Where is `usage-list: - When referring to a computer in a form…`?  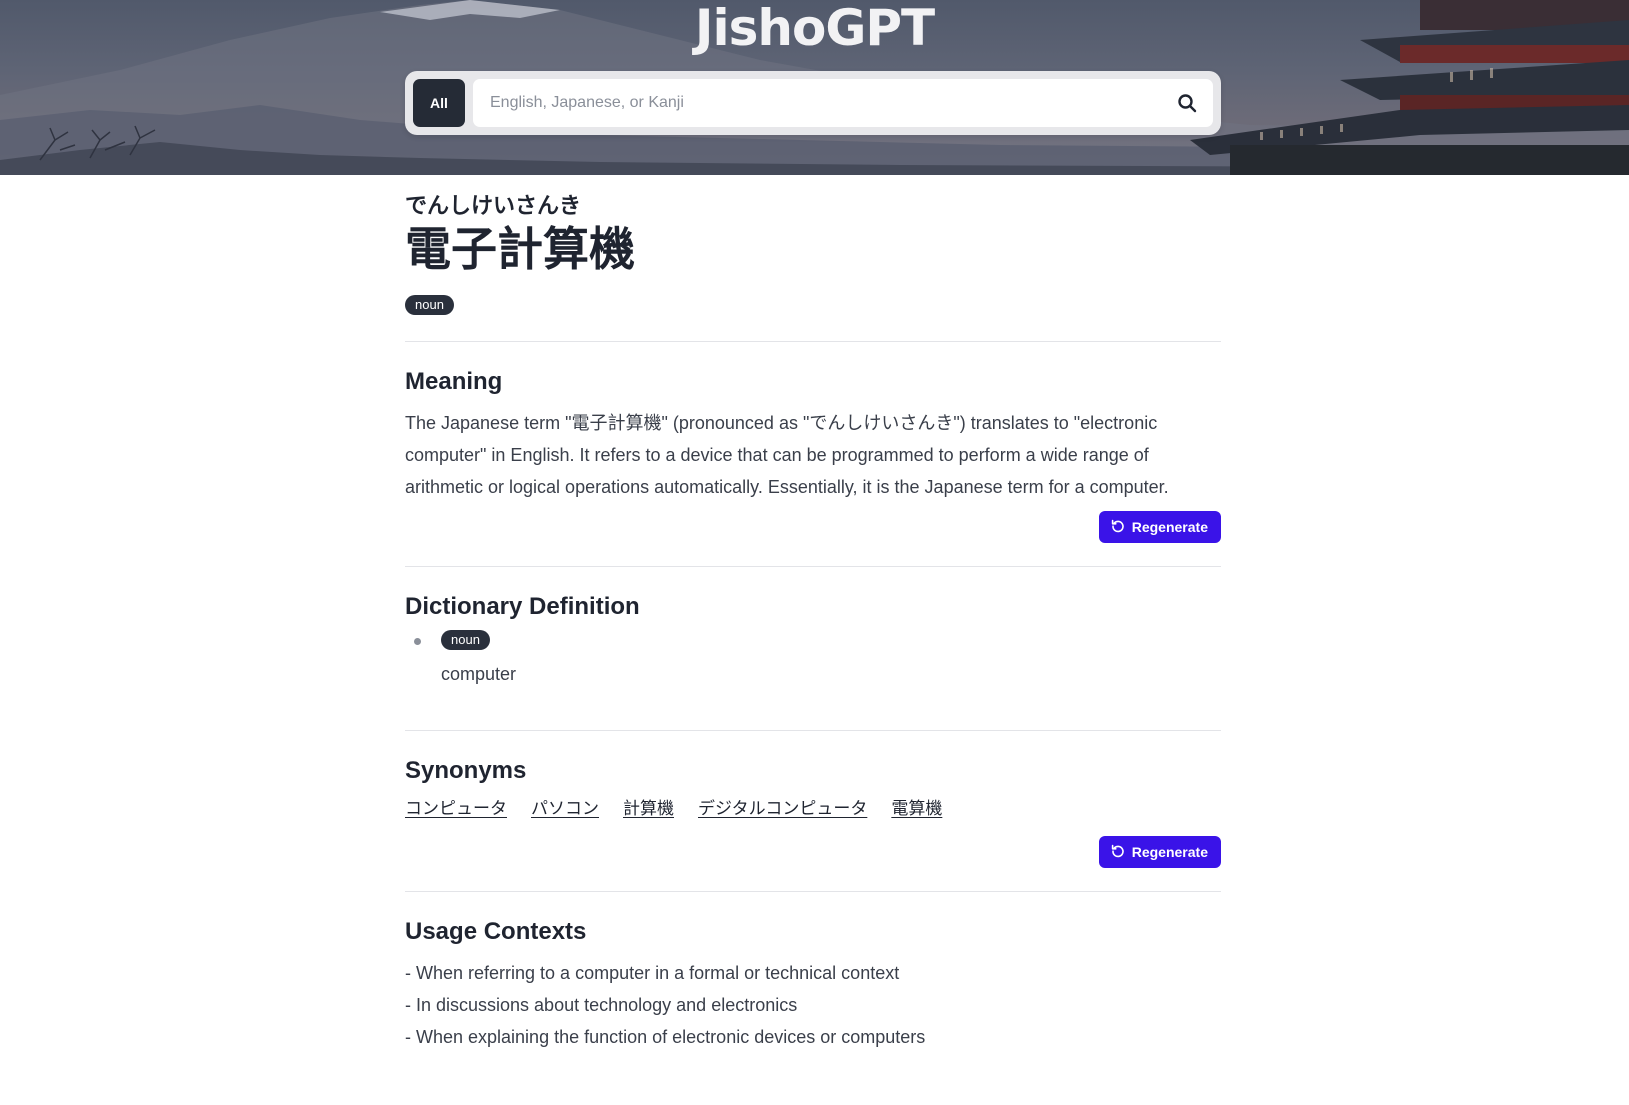 usage-list: - When referring to a computer in a form… is located at coordinates (813, 1005).